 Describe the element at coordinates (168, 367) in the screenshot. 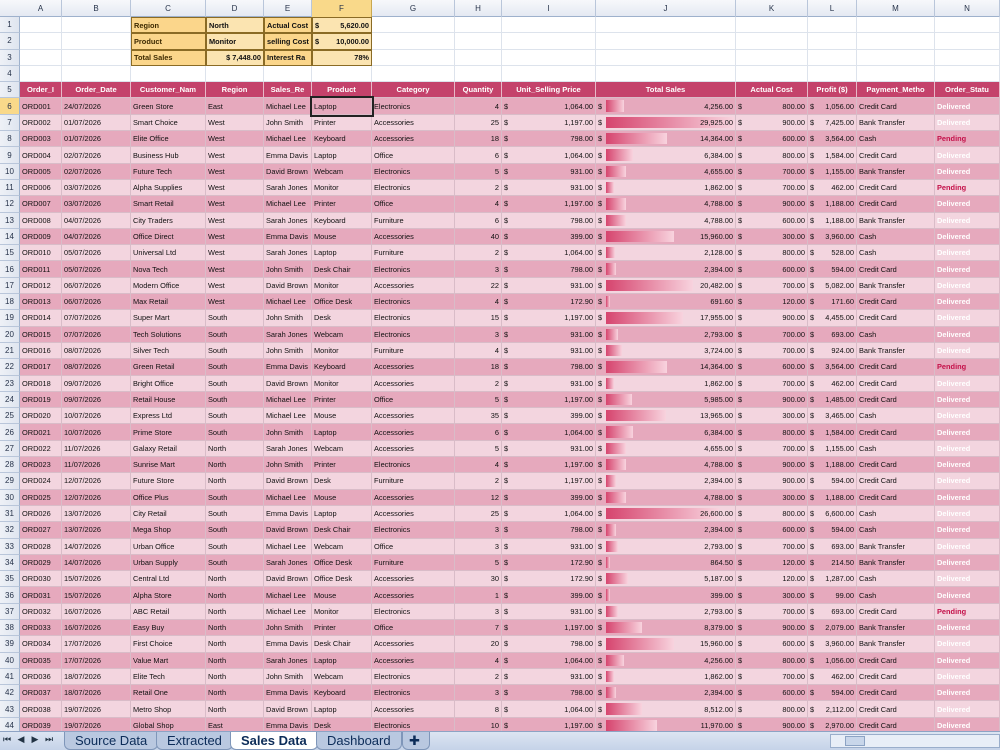

I see `customer-name-cell: Green Retail` at that location.